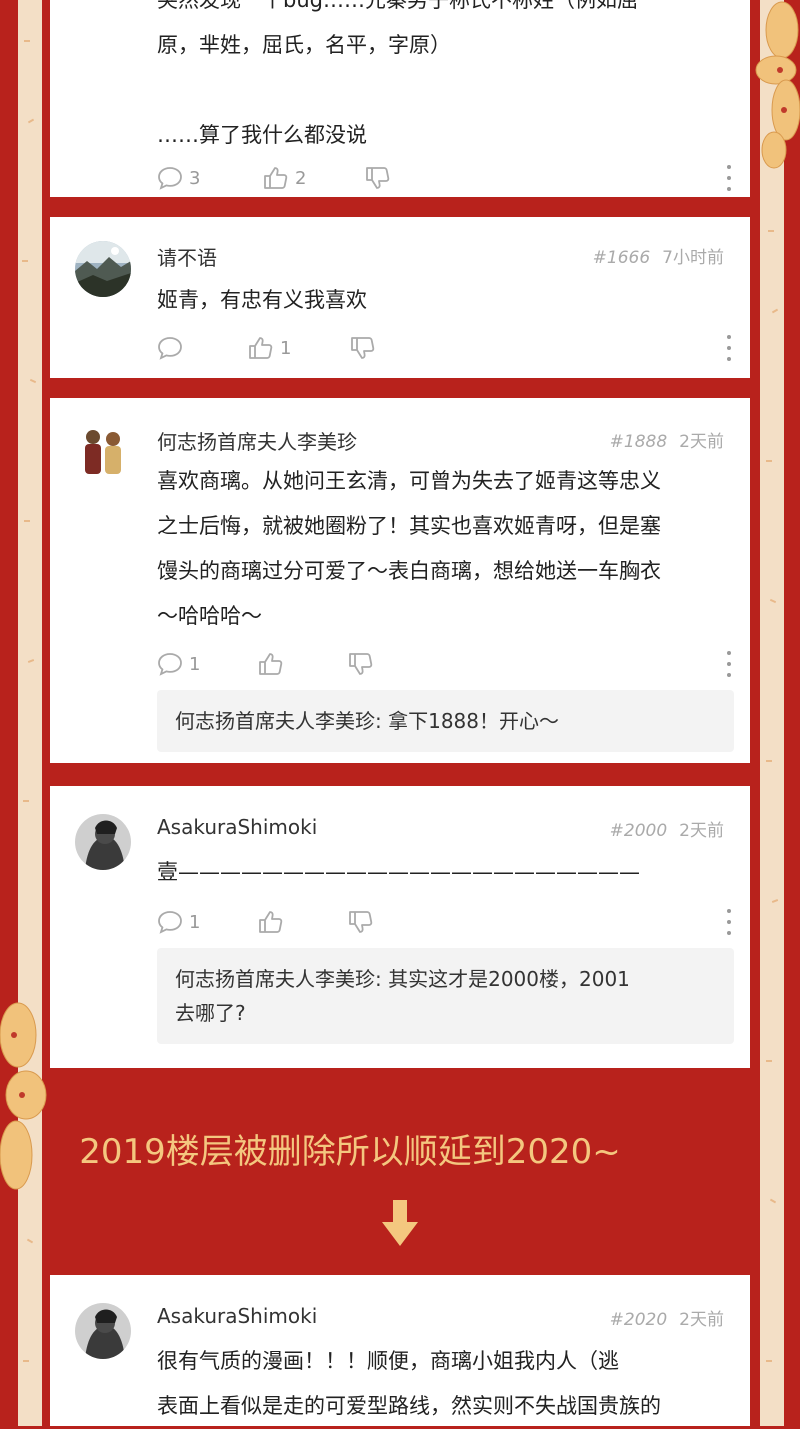  I want to click on timestamp: 7小时前, so click(693, 258).